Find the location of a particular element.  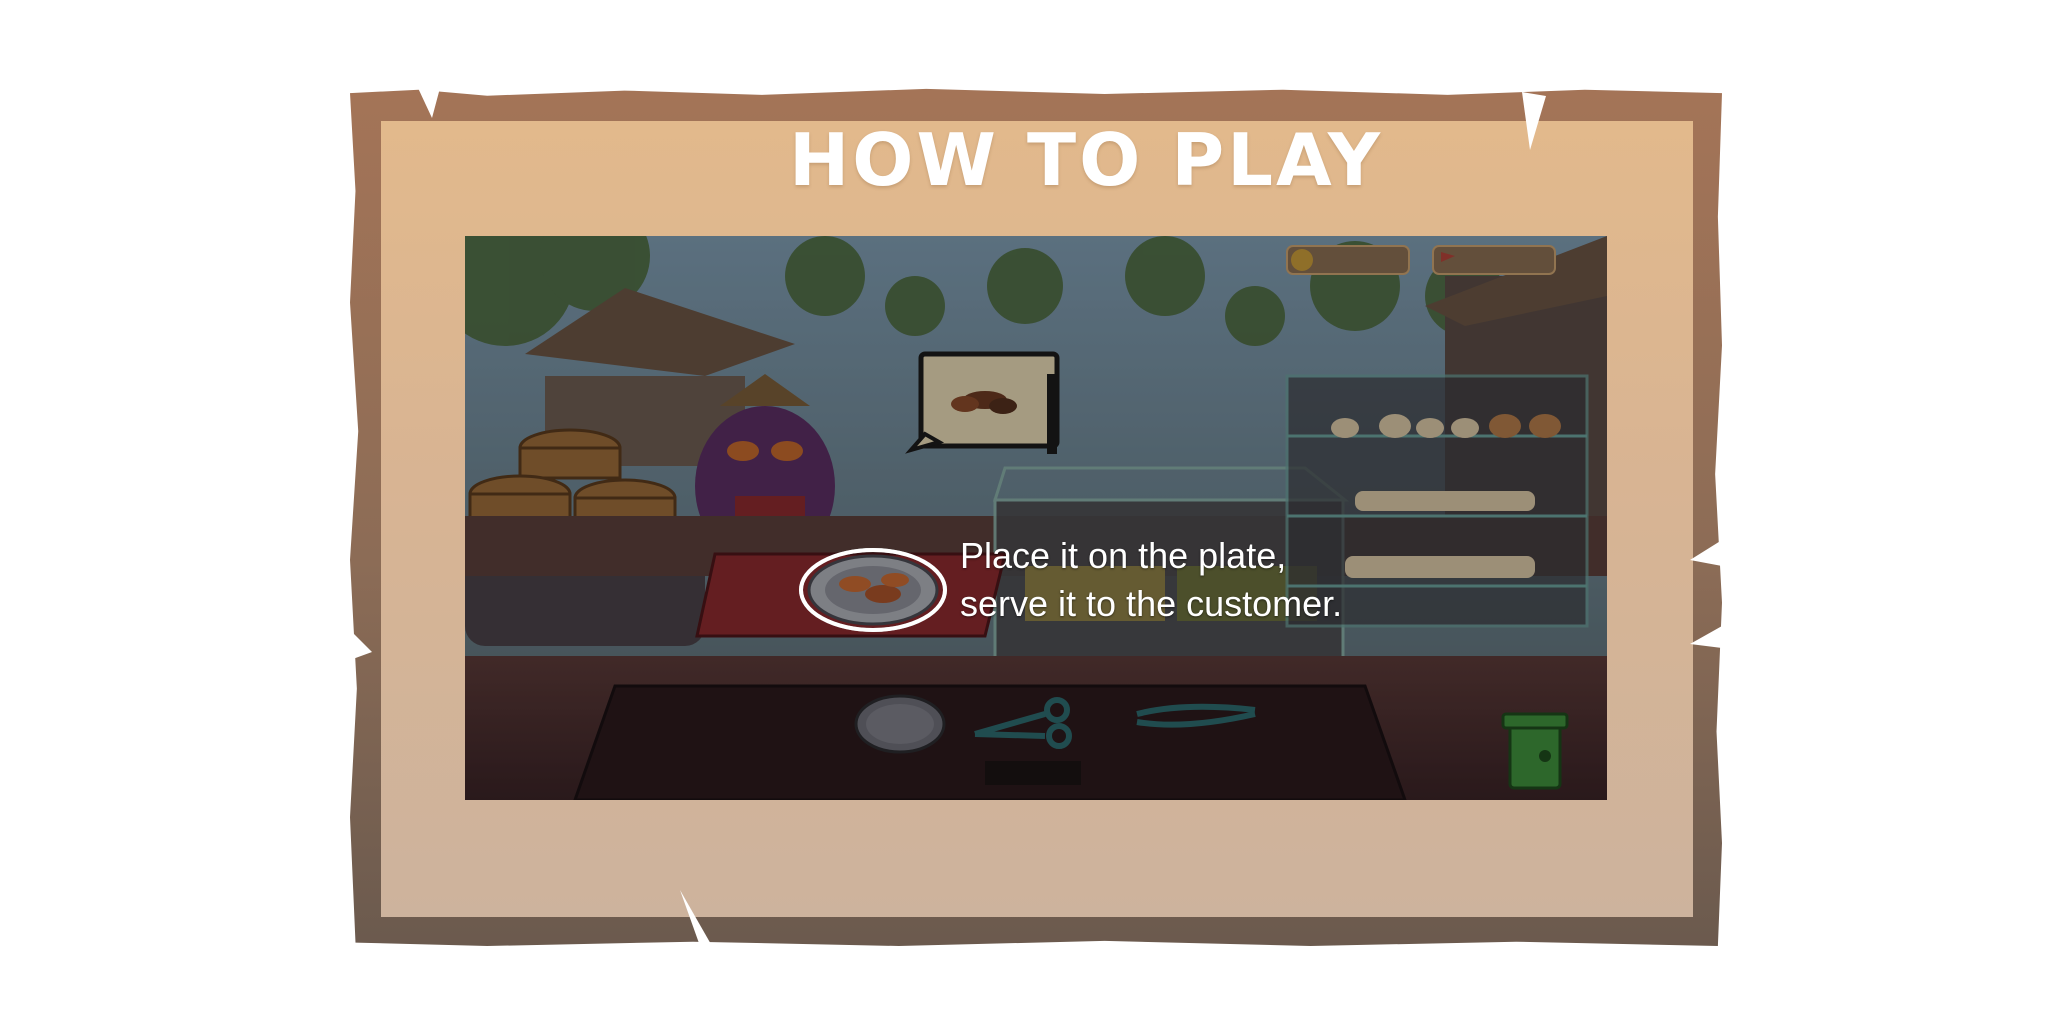

instruction-line-2: serve it to the customer. is located at coordinates (1151, 603).